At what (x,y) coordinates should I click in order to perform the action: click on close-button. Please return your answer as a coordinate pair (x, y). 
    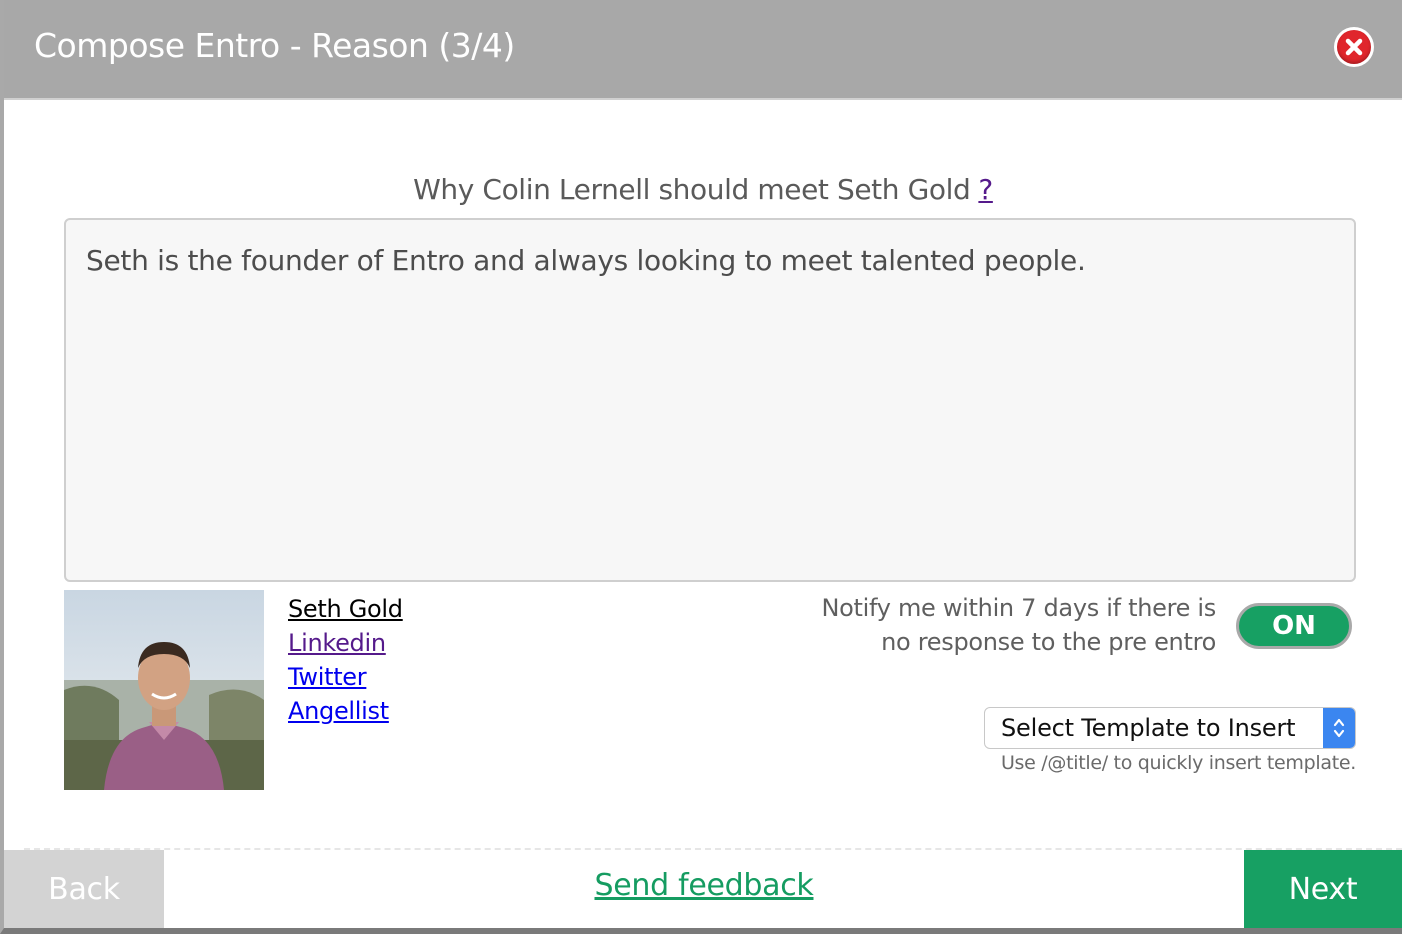
    Looking at the image, I should click on (1354, 47).